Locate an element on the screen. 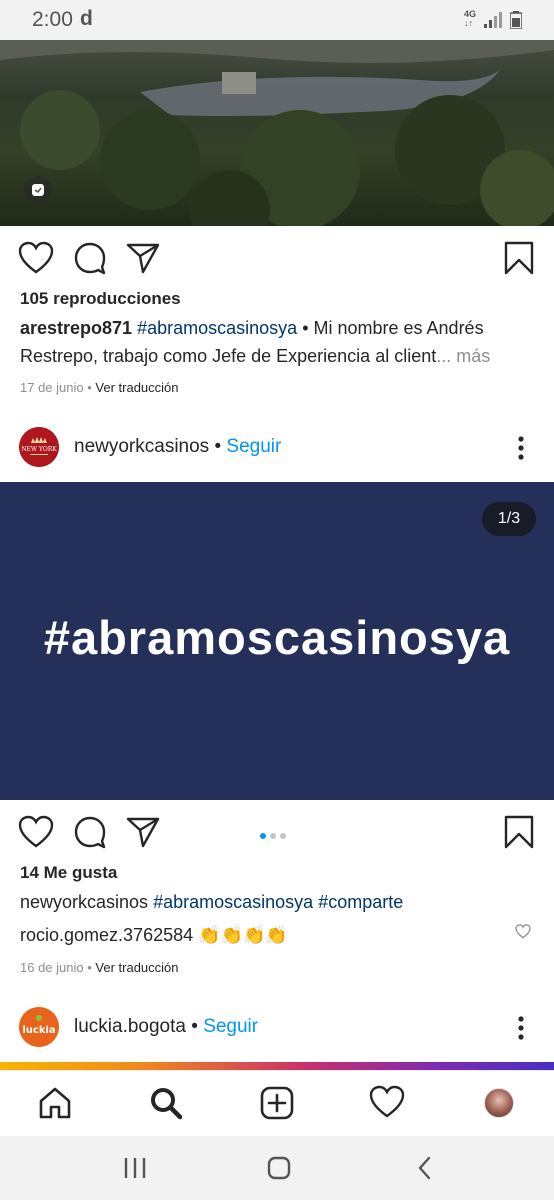  comment-like-heart-icon is located at coordinates (523, 931).